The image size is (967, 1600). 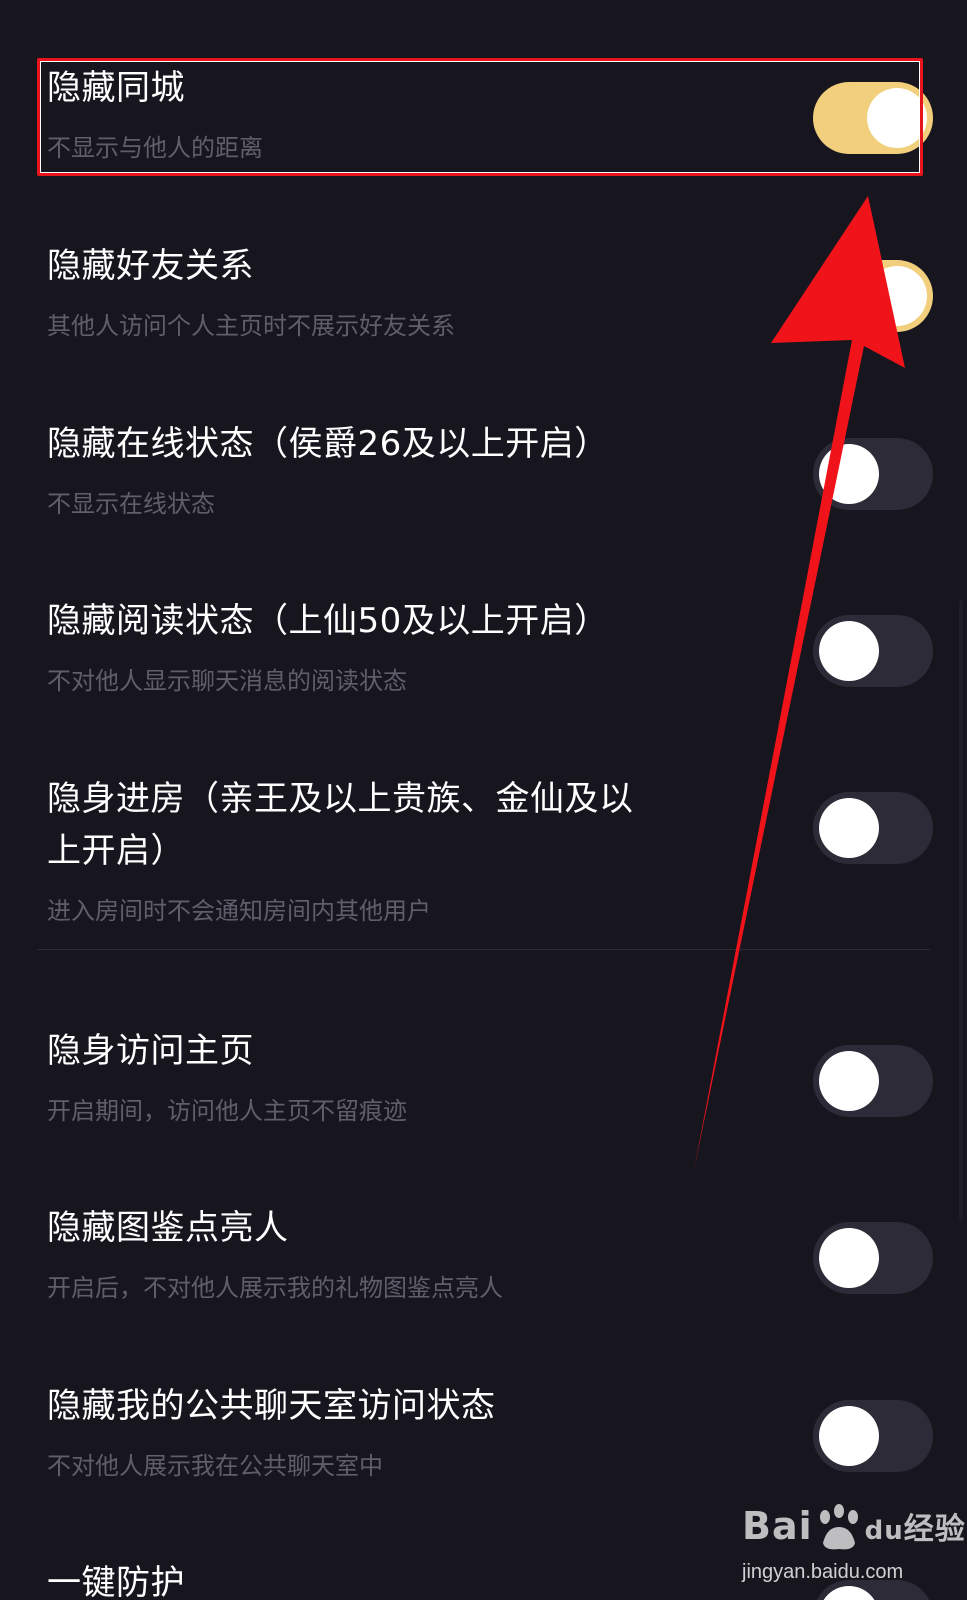 What do you see at coordinates (483, 1257) in the screenshot?
I see `setting-row-hide-collection-lighters: 隐藏图鉴点亮人 开启后，不对他人展示我的礼物图鉴点亮人` at bounding box center [483, 1257].